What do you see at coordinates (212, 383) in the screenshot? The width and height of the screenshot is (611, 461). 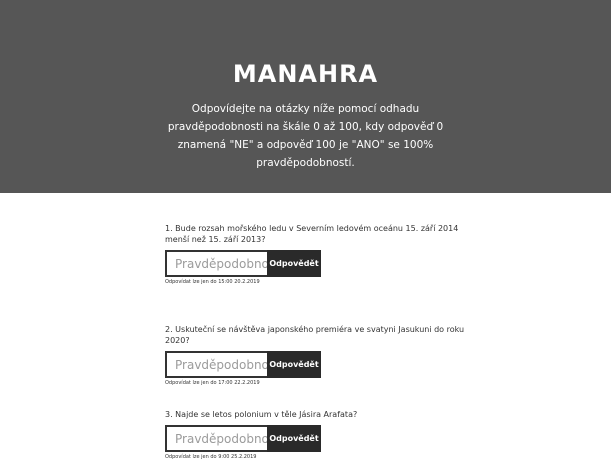 I see `deadline-note: Odpovídat lze jen do 17:00 22.2.2019` at bounding box center [212, 383].